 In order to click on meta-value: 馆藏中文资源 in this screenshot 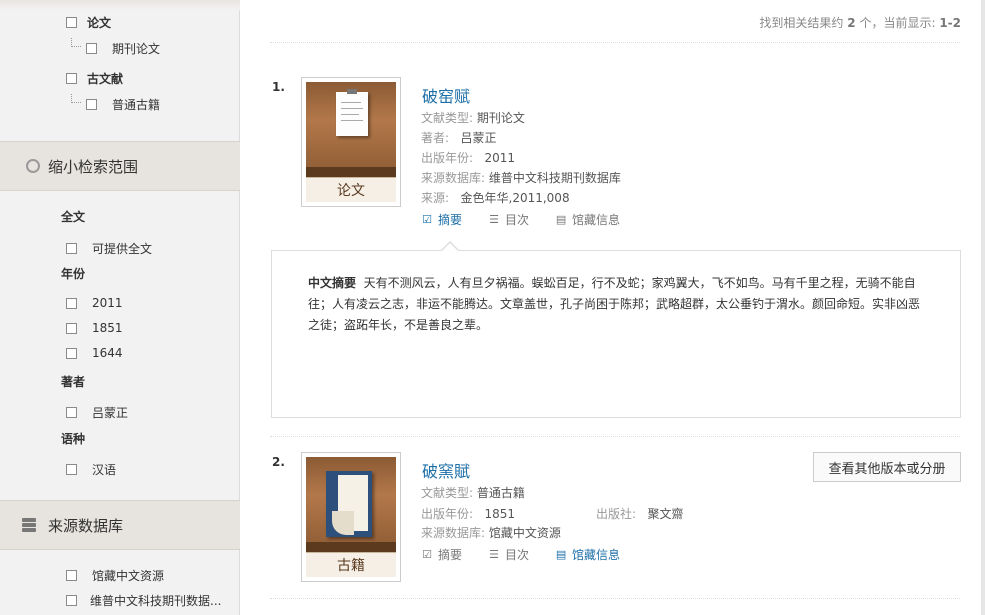, I will do `click(524, 533)`.